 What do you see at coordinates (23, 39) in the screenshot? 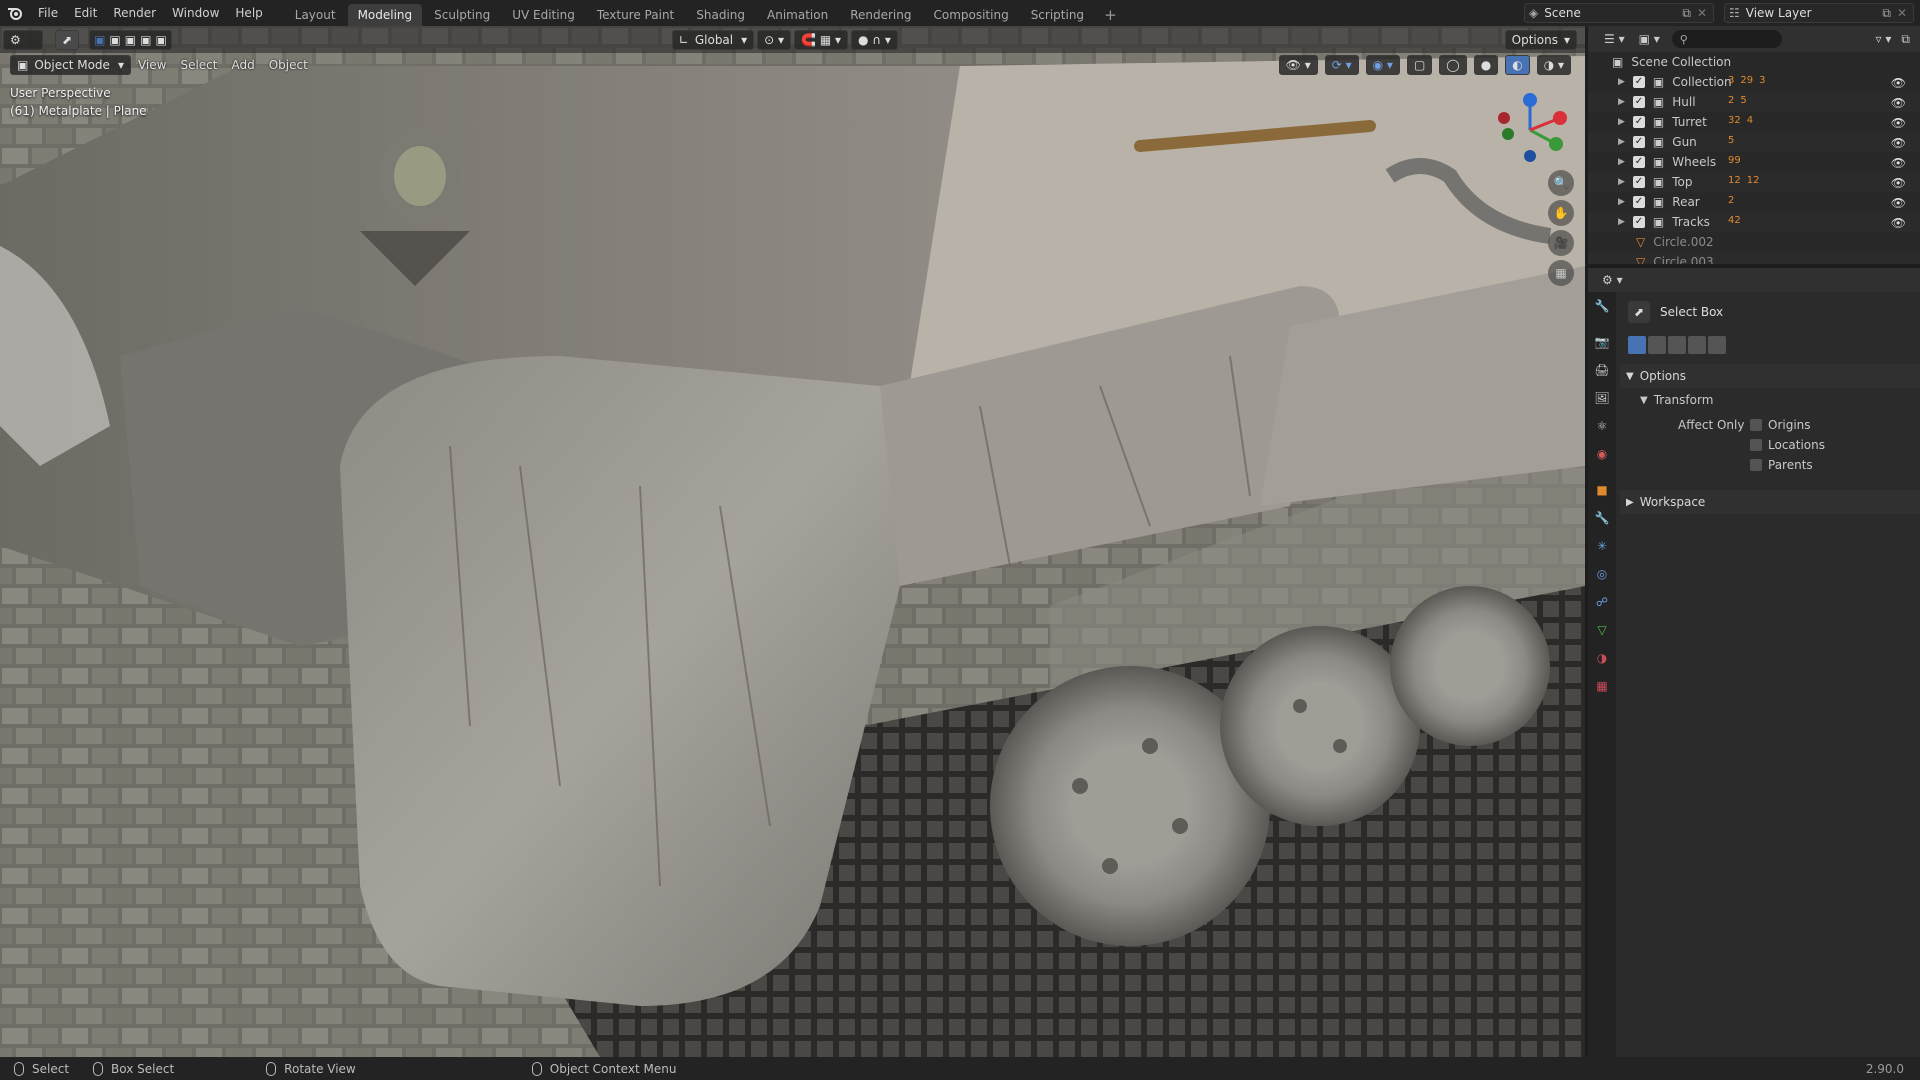
I see `editor-type-button: ⚙` at bounding box center [23, 39].